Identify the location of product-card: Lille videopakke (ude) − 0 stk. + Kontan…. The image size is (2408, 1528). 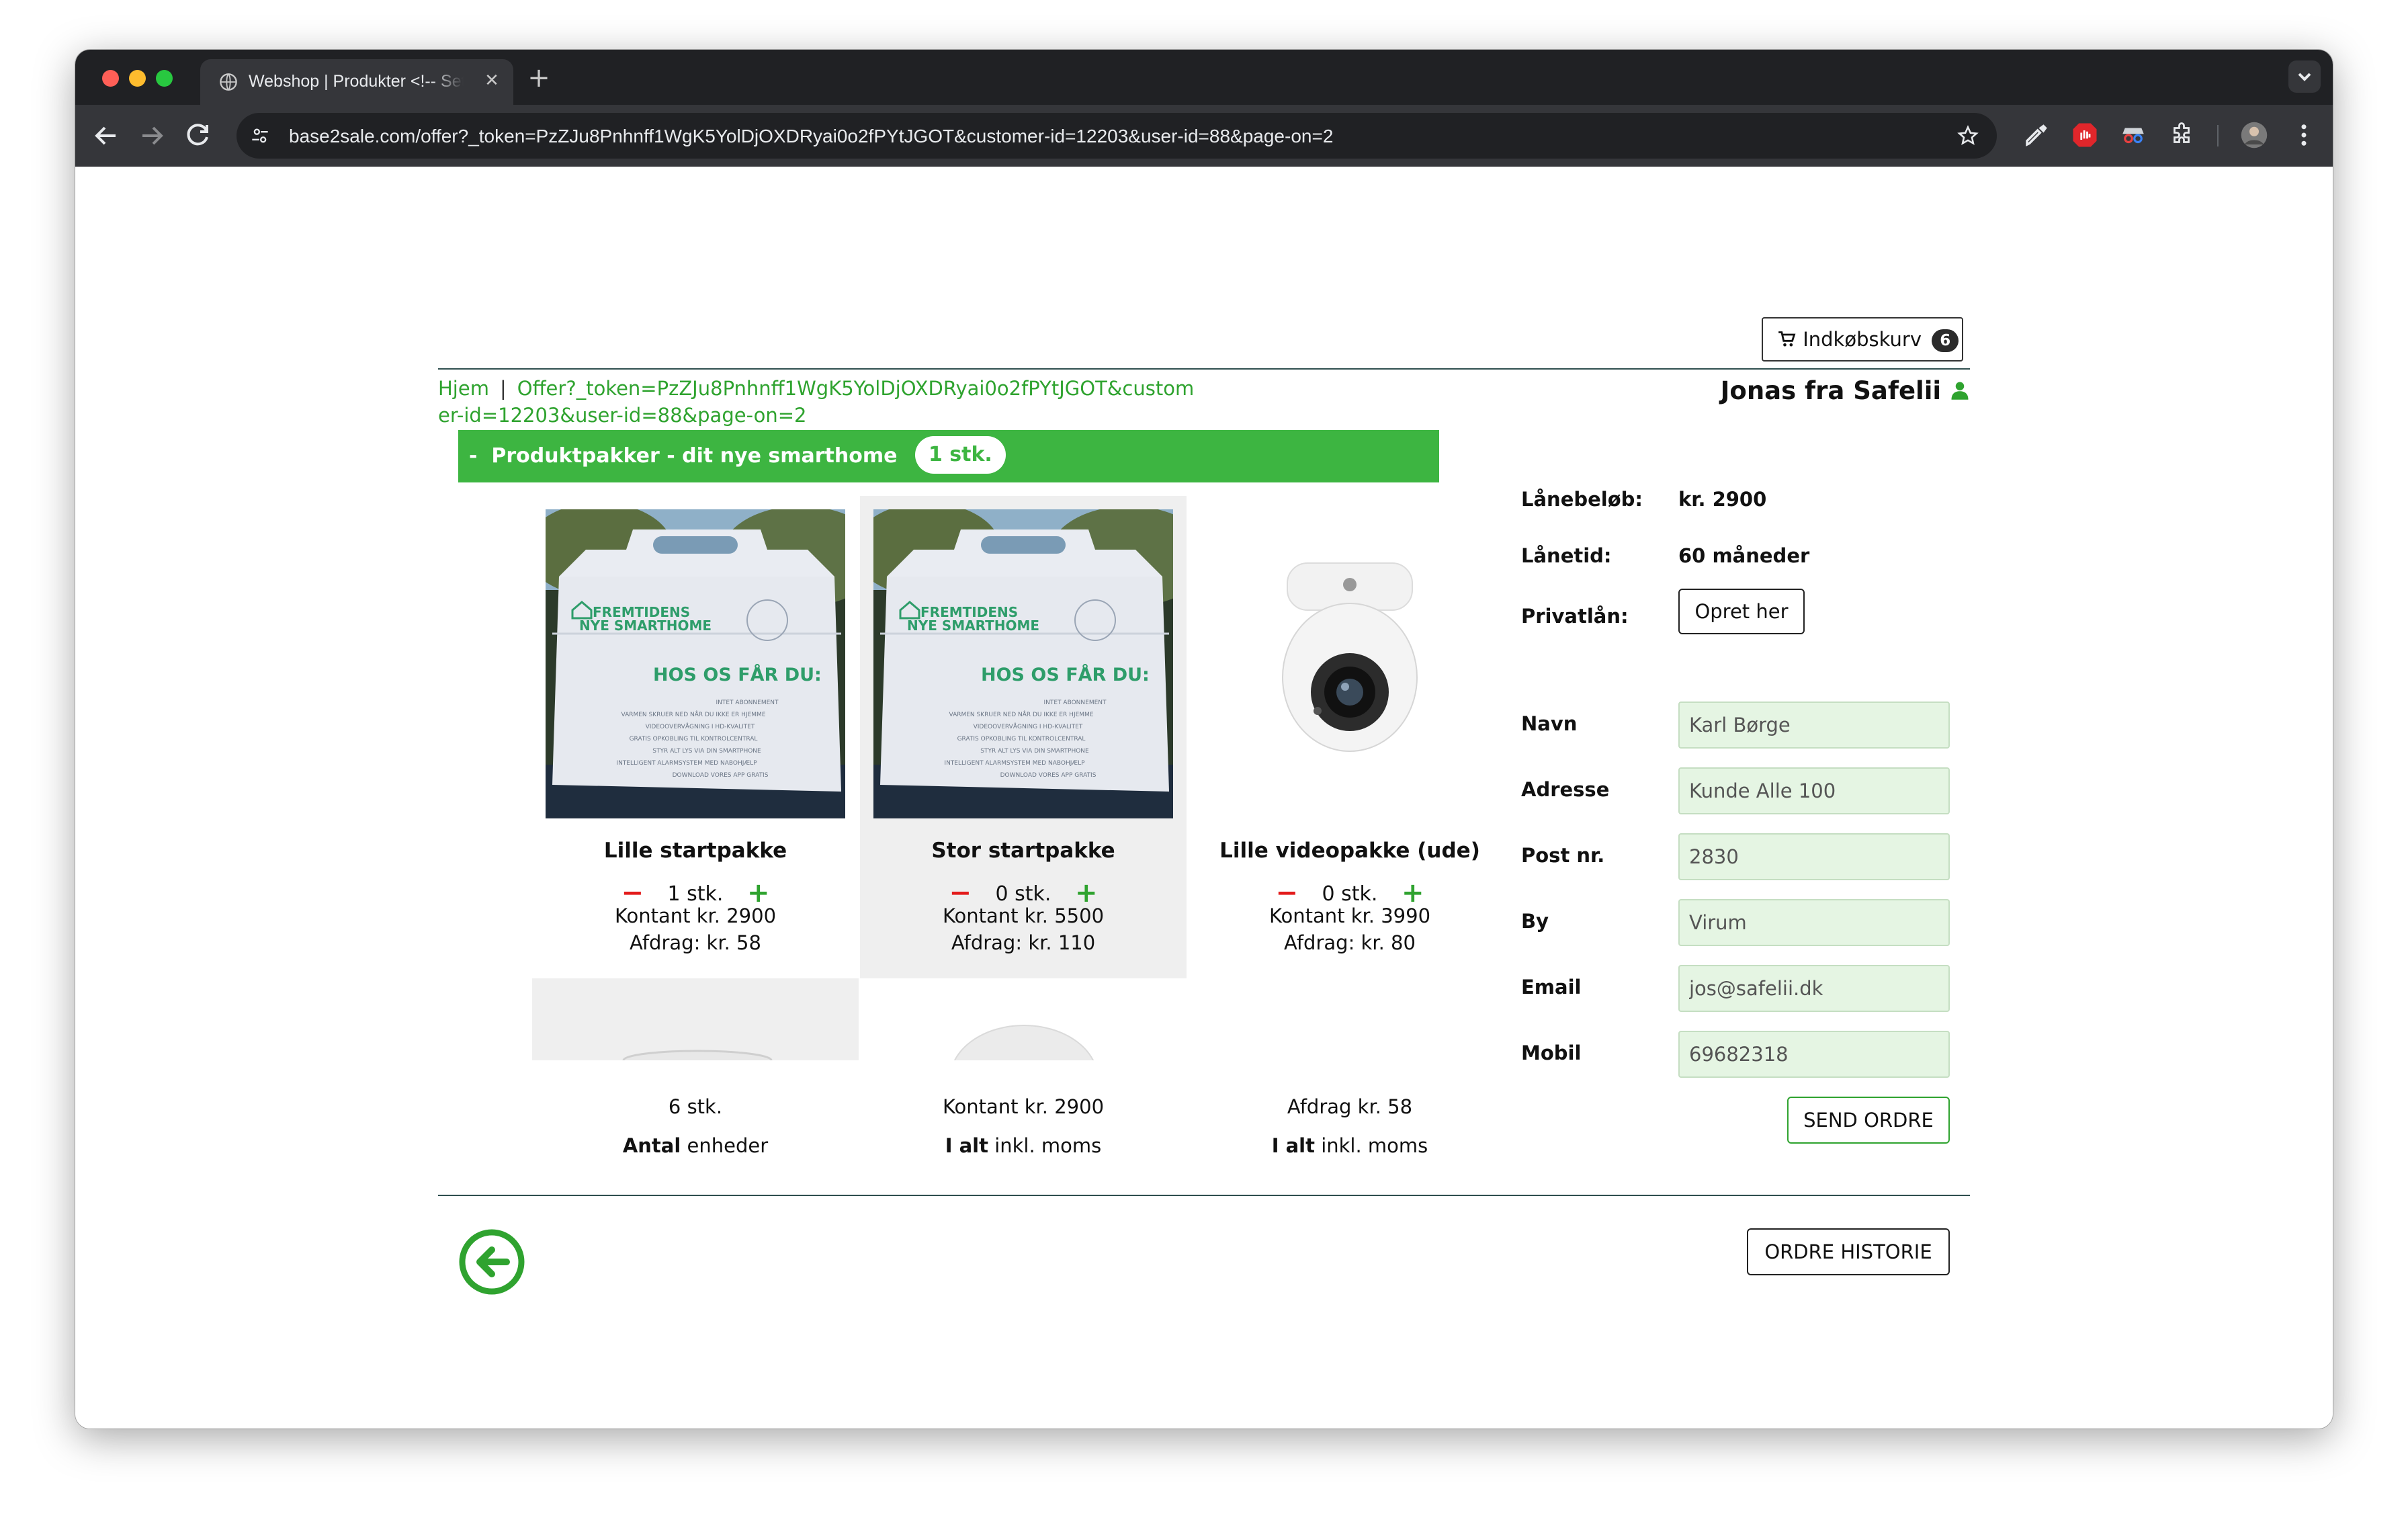
(1350, 737).